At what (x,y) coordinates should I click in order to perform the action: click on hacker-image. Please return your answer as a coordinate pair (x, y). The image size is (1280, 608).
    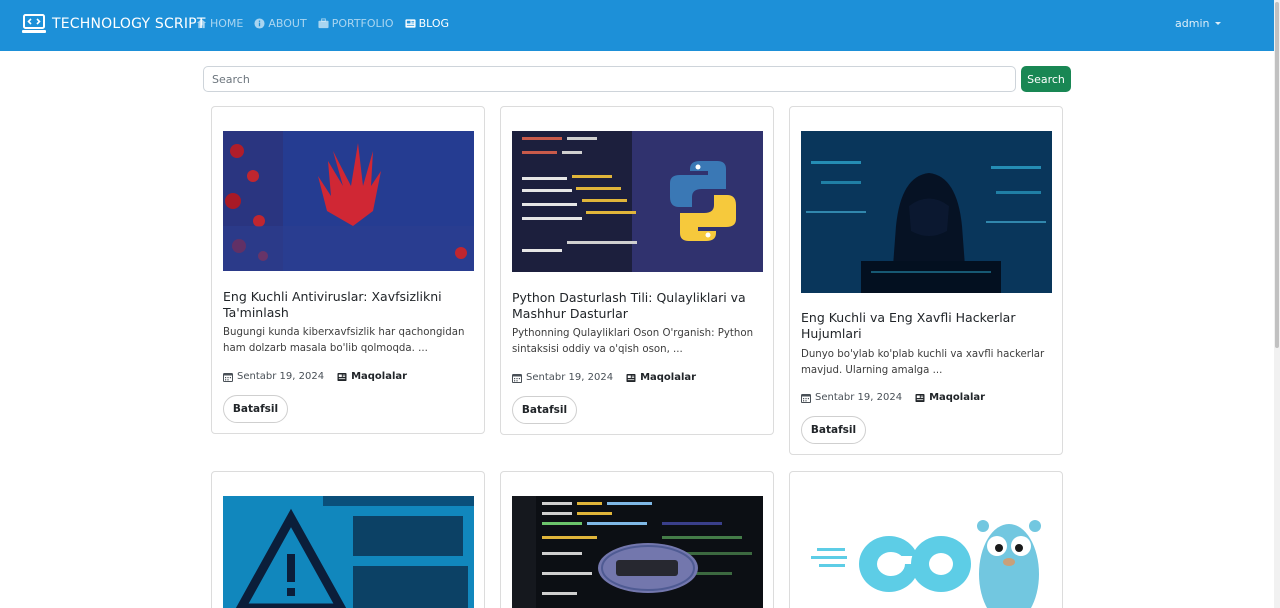
    Looking at the image, I should click on (926, 212).